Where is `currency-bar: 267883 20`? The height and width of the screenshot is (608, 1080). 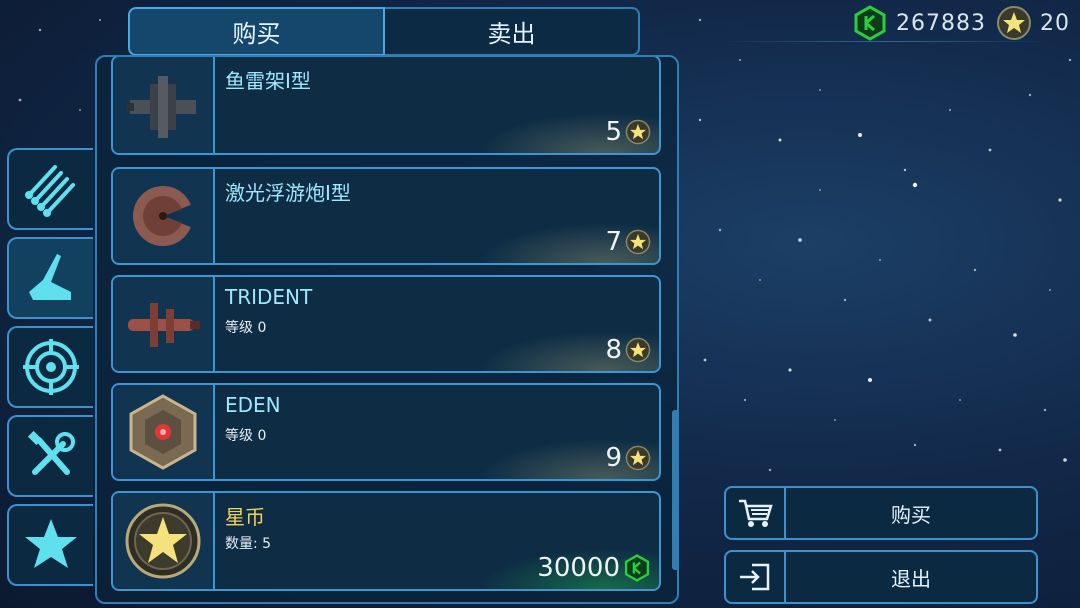
currency-bar: 267883 20 is located at coordinates (961, 23).